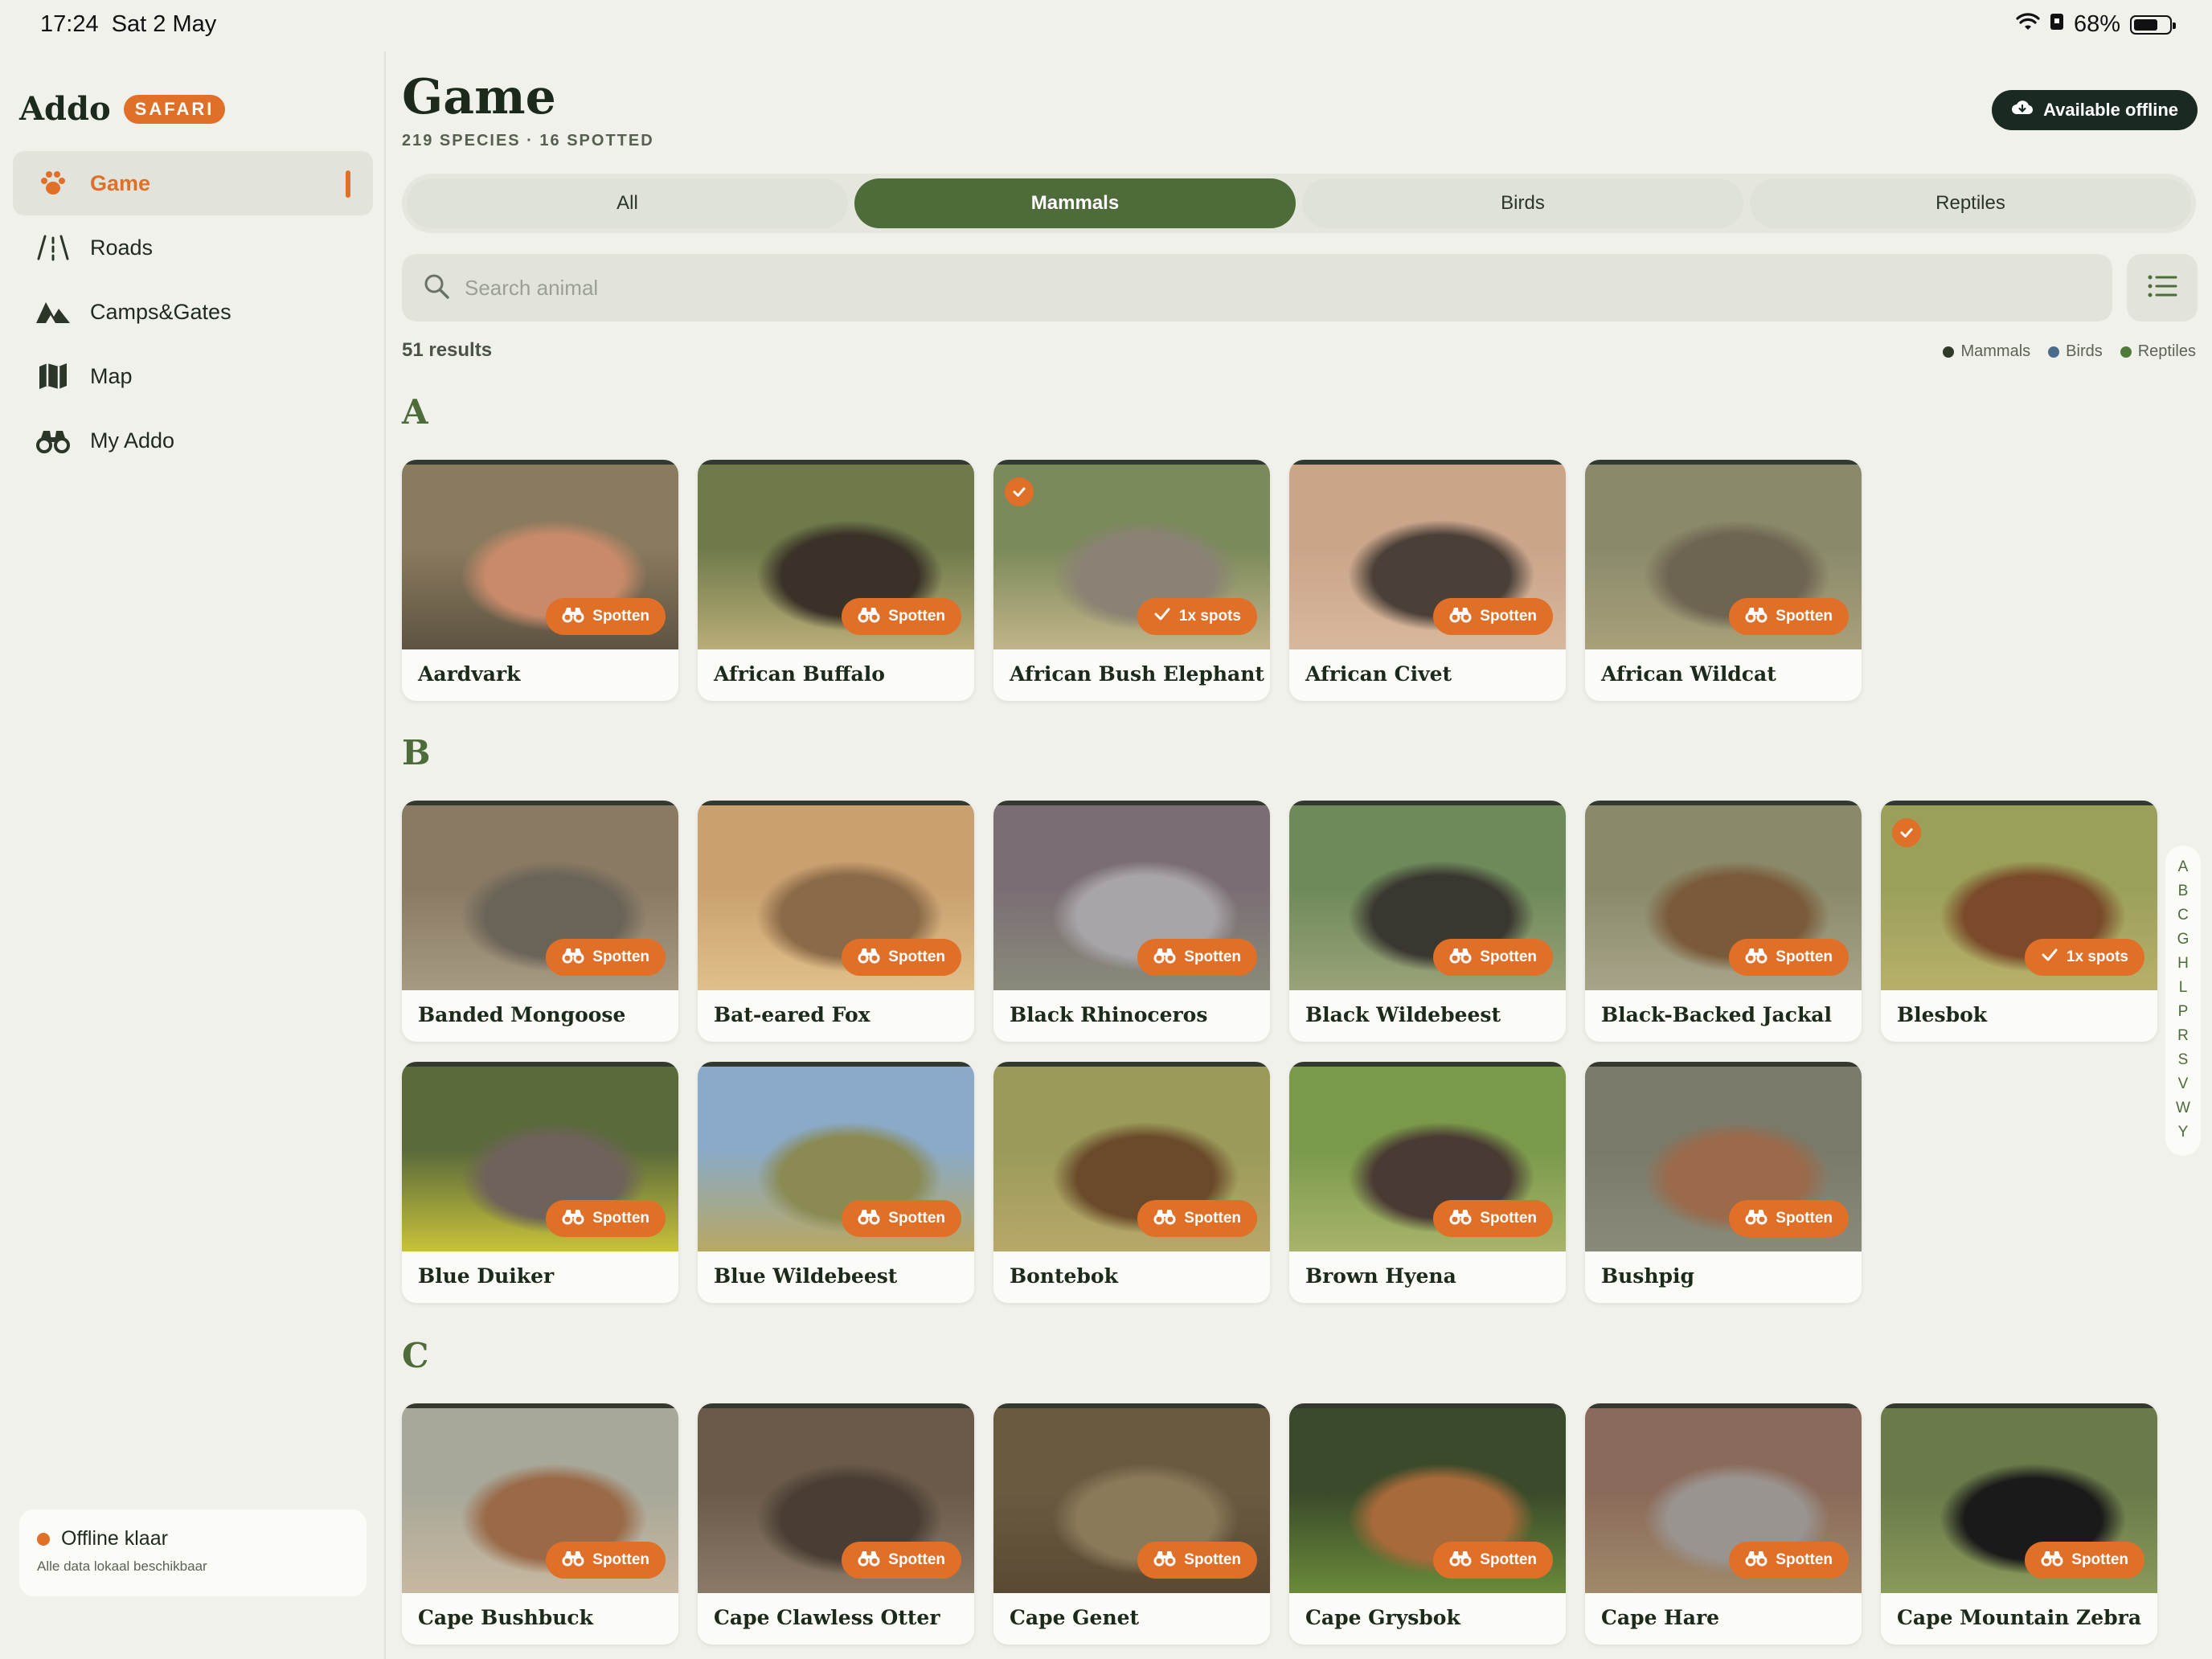  What do you see at coordinates (792, 1014) in the screenshot?
I see `animal-name: Bat-eared Fox` at bounding box center [792, 1014].